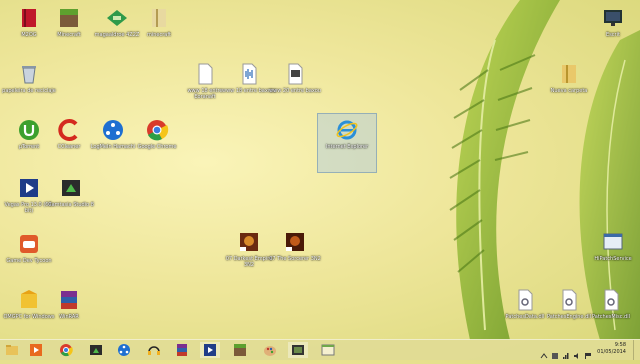 The width and height of the screenshot is (640, 364). I want to click on tray-chevron-up-icon, so click(544, 352).